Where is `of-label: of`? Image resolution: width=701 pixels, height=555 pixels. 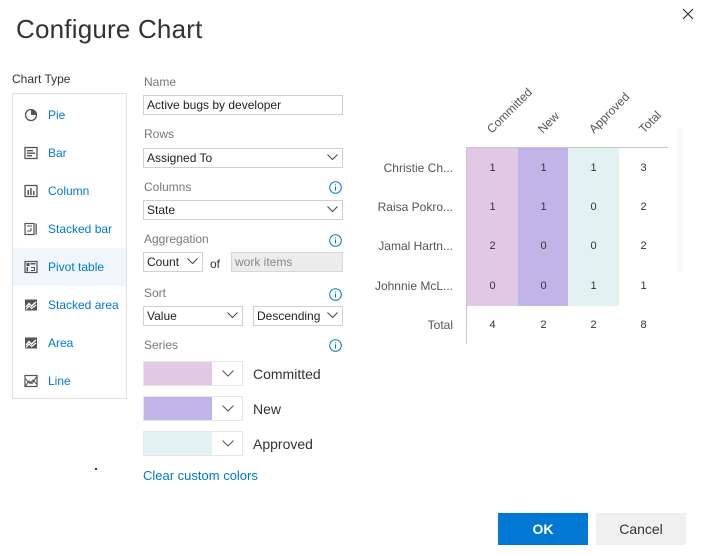
of-label: of is located at coordinates (215, 264).